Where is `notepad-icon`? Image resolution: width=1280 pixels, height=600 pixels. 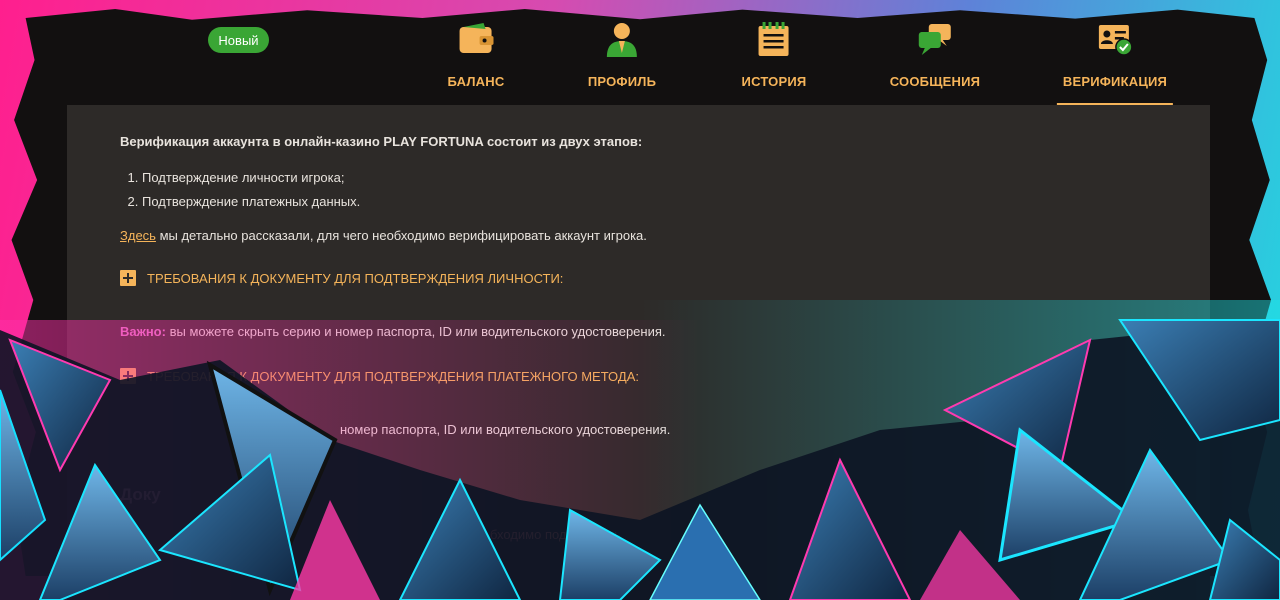 notepad-icon is located at coordinates (774, 39).